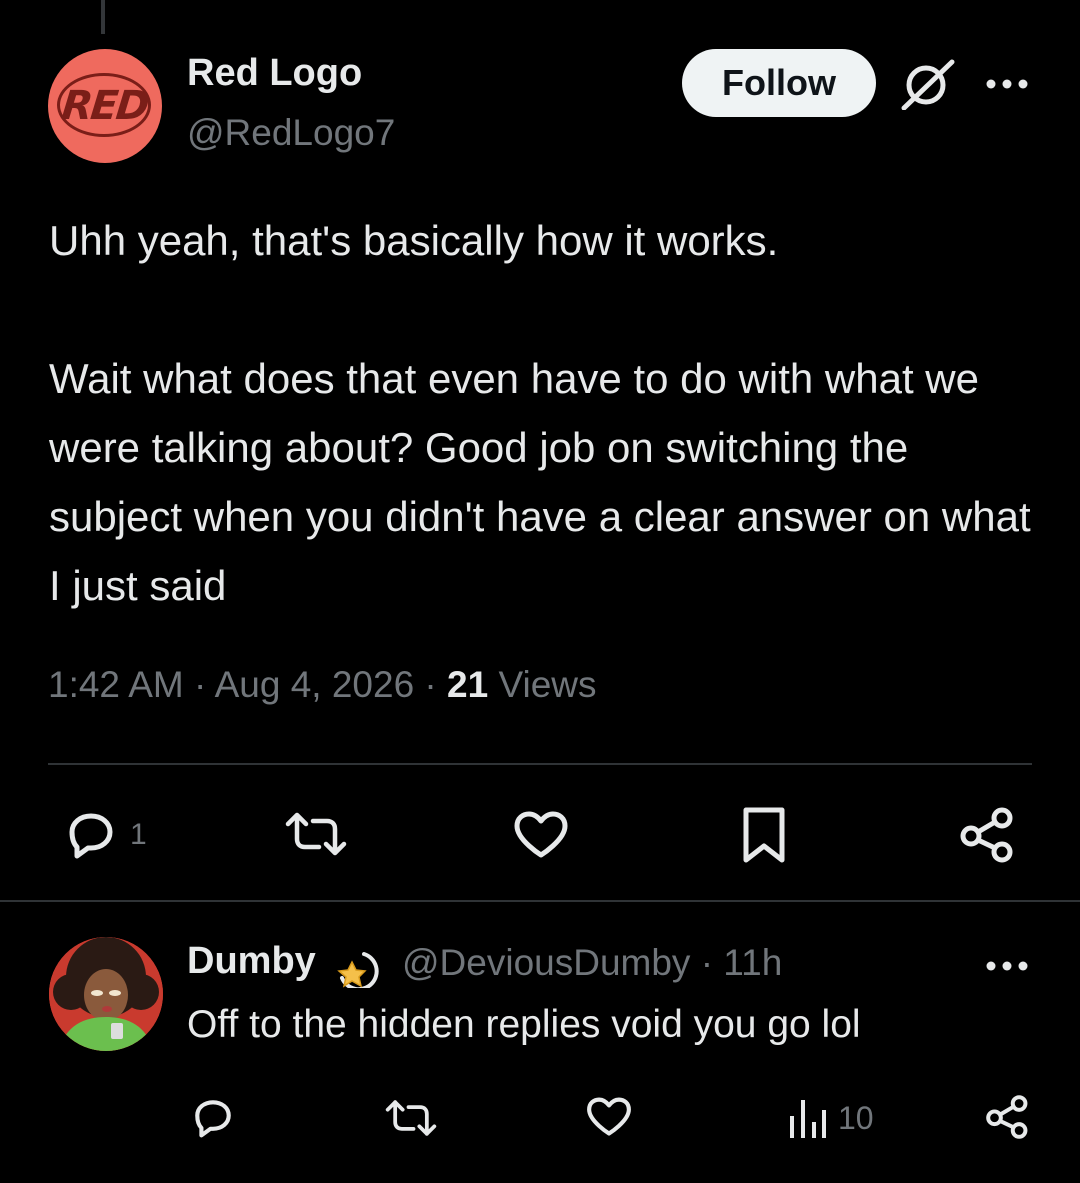 The width and height of the screenshot is (1080, 1183). I want to click on reply-count: 1, so click(138, 834).